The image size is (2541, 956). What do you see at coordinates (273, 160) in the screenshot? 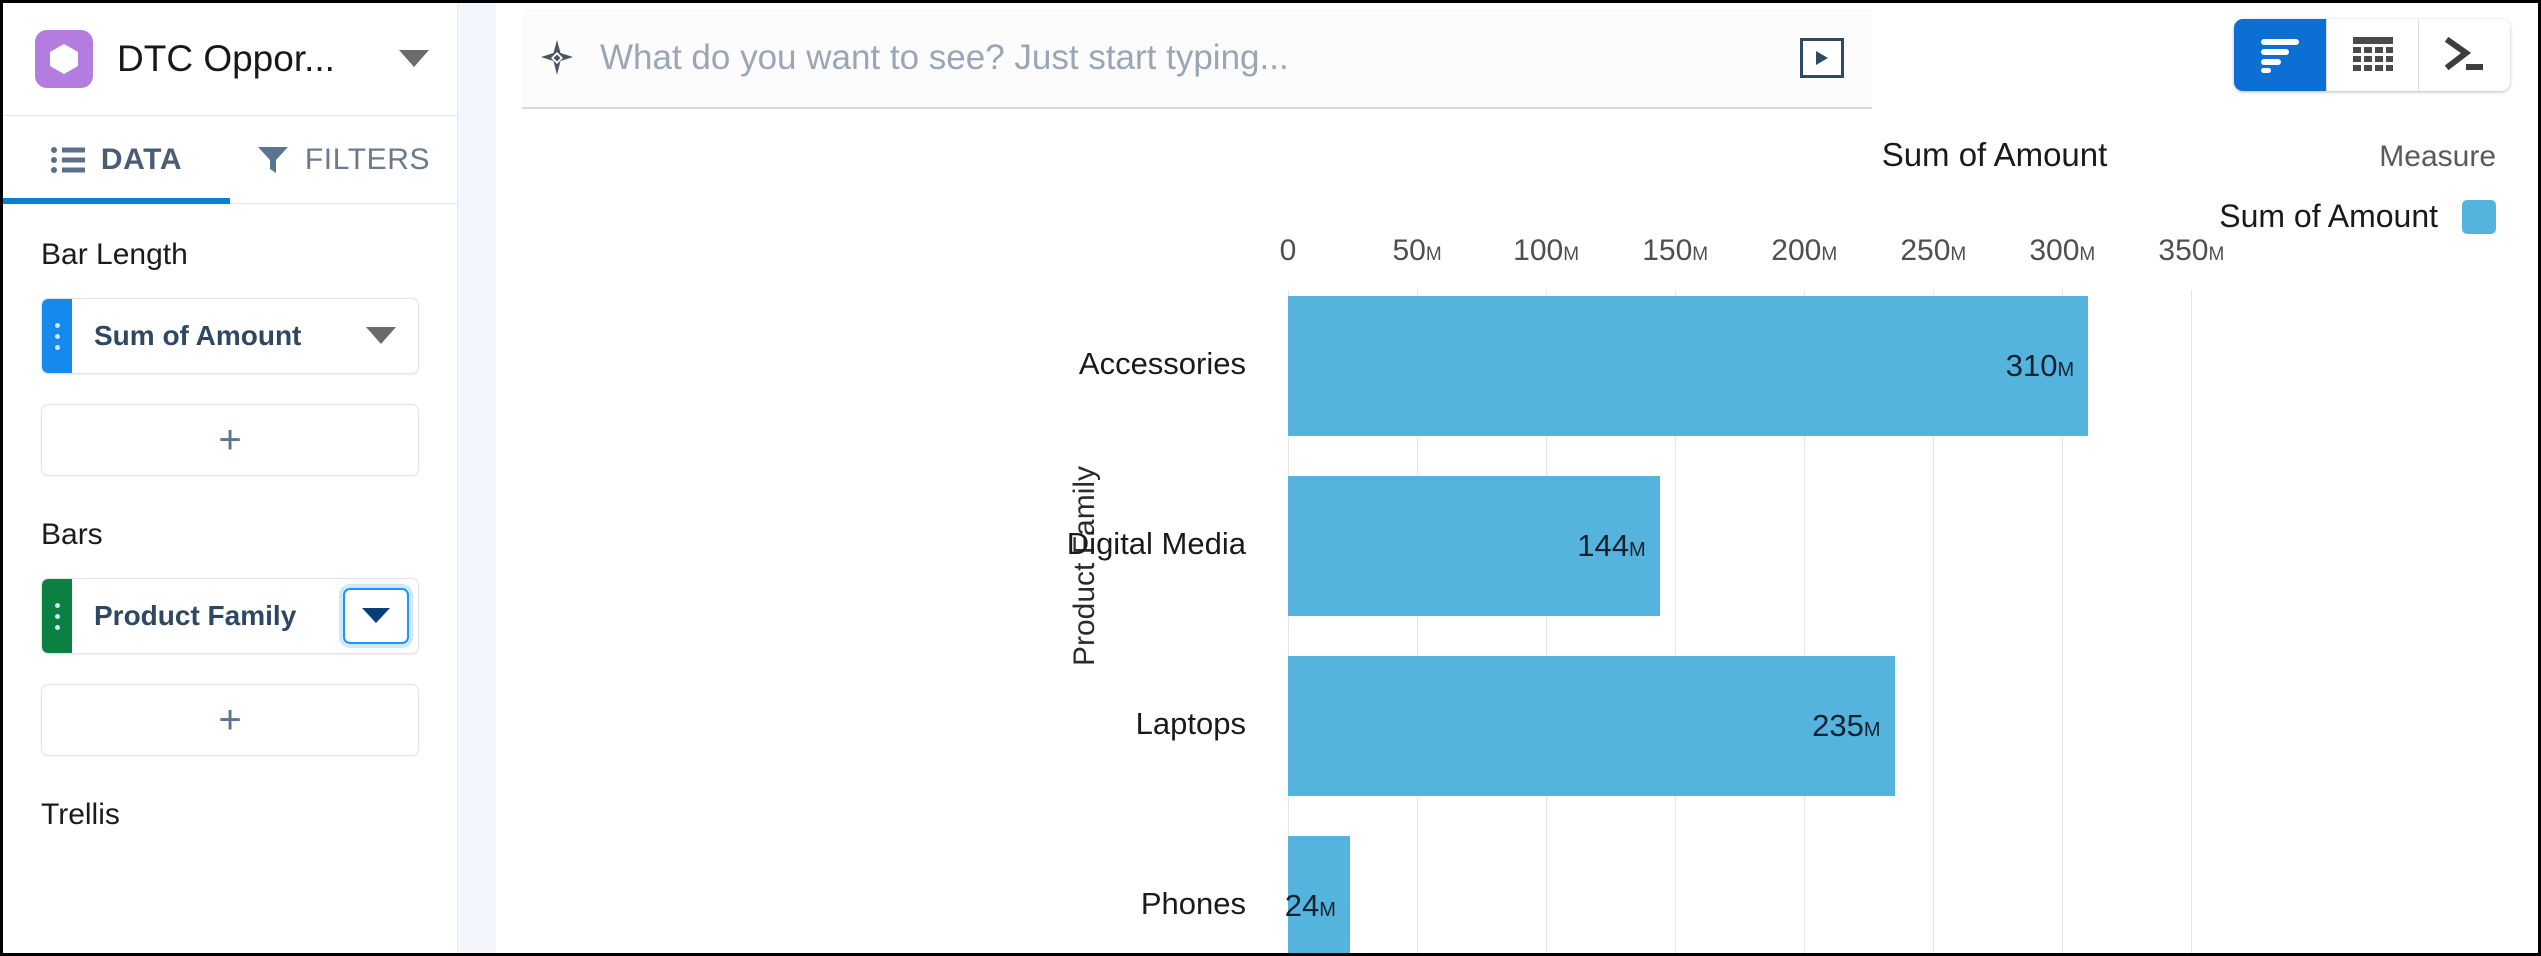
I see `funnel-icon` at bounding box center [273, 160].